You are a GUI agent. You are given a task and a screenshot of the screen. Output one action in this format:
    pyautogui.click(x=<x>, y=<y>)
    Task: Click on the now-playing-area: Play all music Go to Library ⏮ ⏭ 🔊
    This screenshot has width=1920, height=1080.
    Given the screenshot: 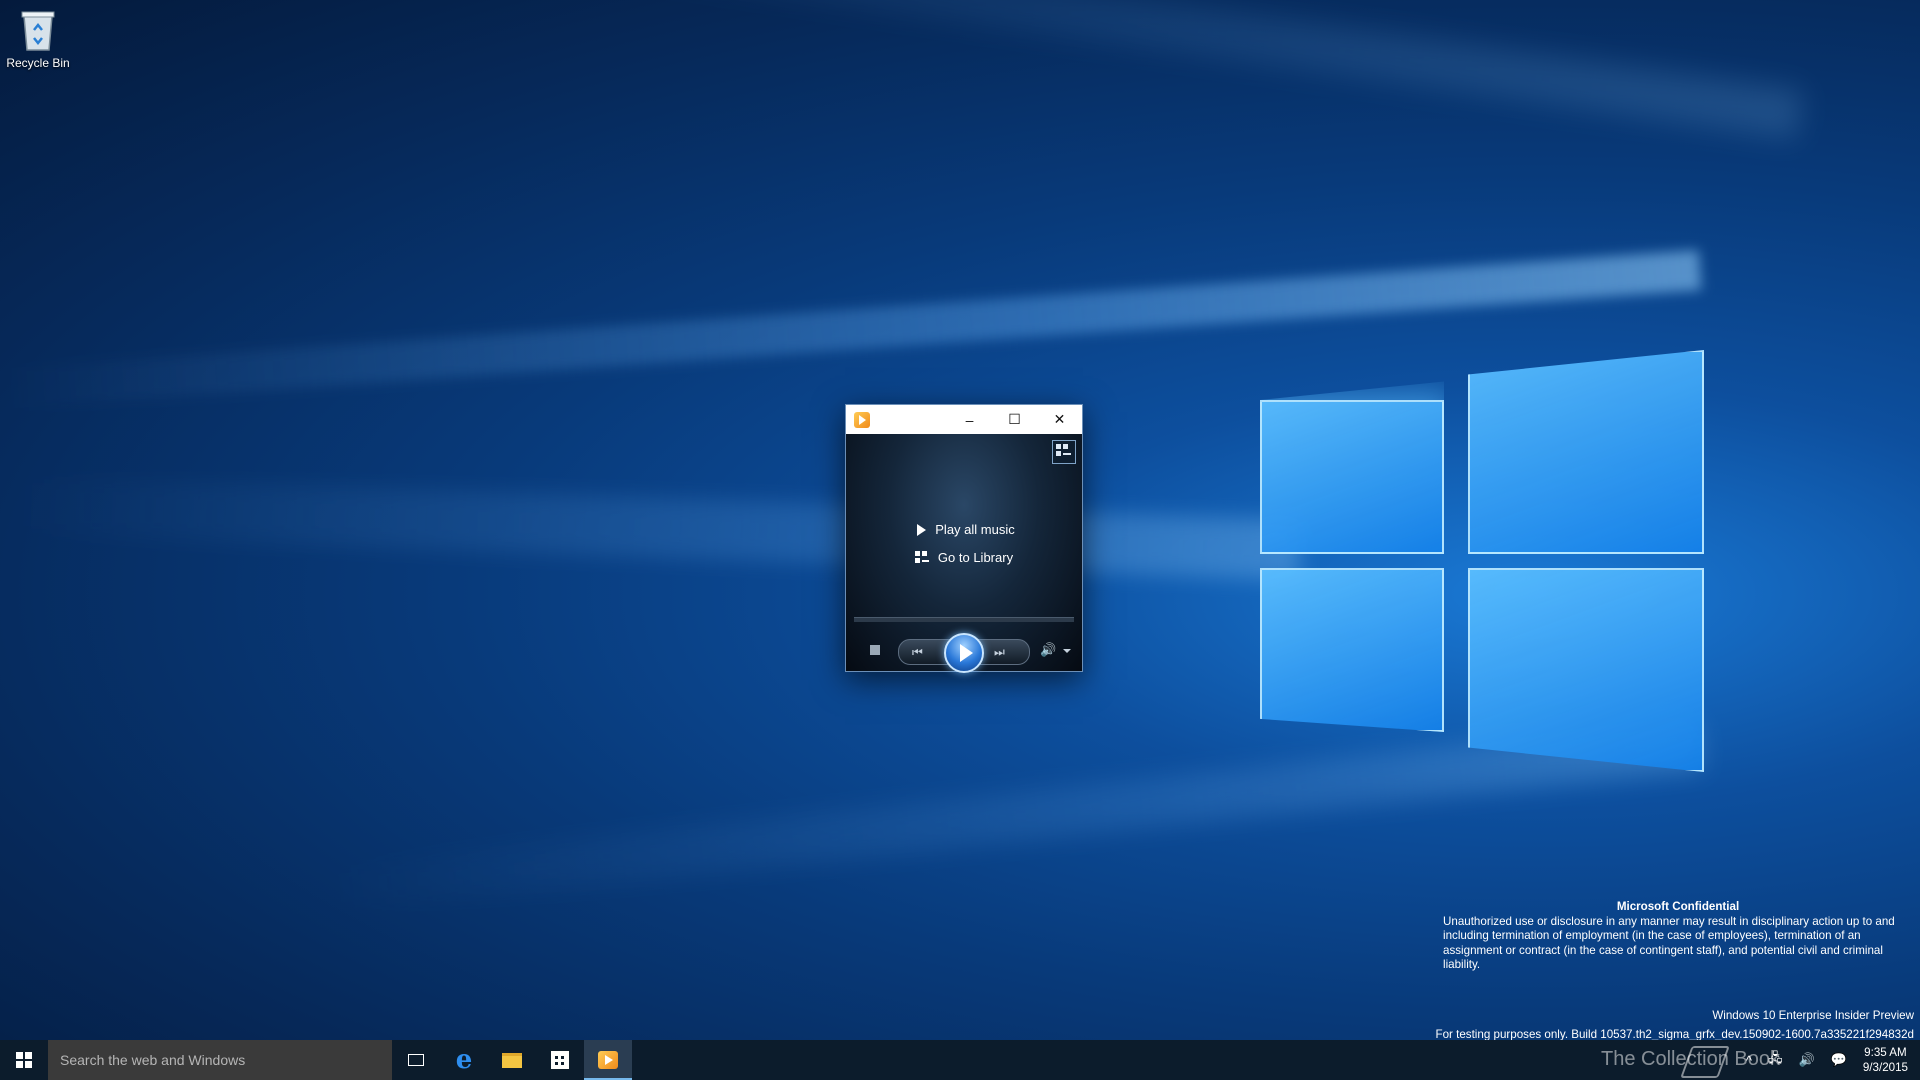 What is the action you would take?
    pyautogui.click(x=964, y=553)
    